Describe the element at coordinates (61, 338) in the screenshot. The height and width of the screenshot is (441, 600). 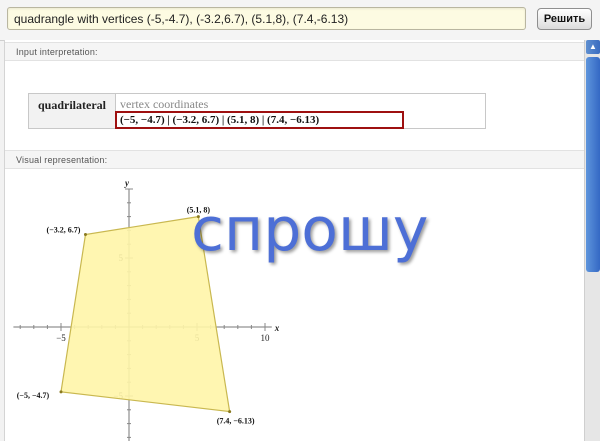
I see `x-tick-label: −5` at that location.